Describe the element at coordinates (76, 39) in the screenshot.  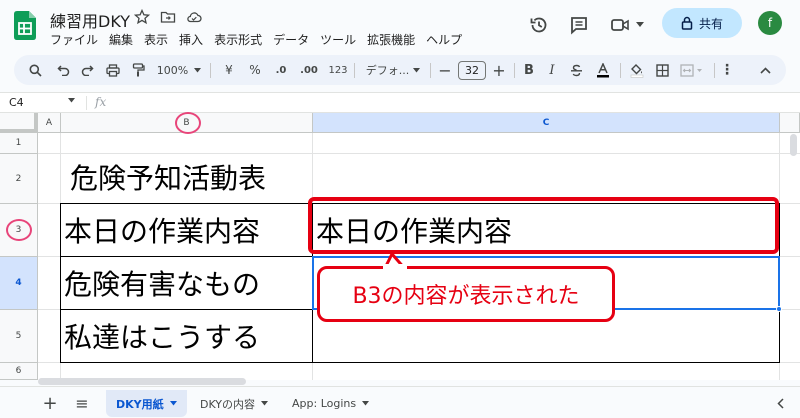
I see `menu-file: ファイル` at that location.